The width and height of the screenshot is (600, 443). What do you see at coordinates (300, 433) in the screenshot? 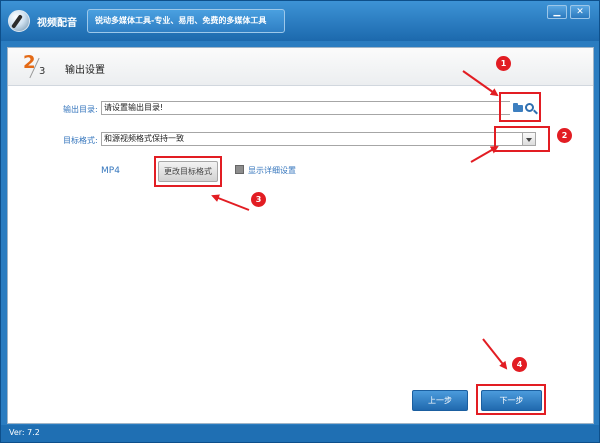
I see `status-bar: Ver: 7.2` at bounding box center [300, 433].